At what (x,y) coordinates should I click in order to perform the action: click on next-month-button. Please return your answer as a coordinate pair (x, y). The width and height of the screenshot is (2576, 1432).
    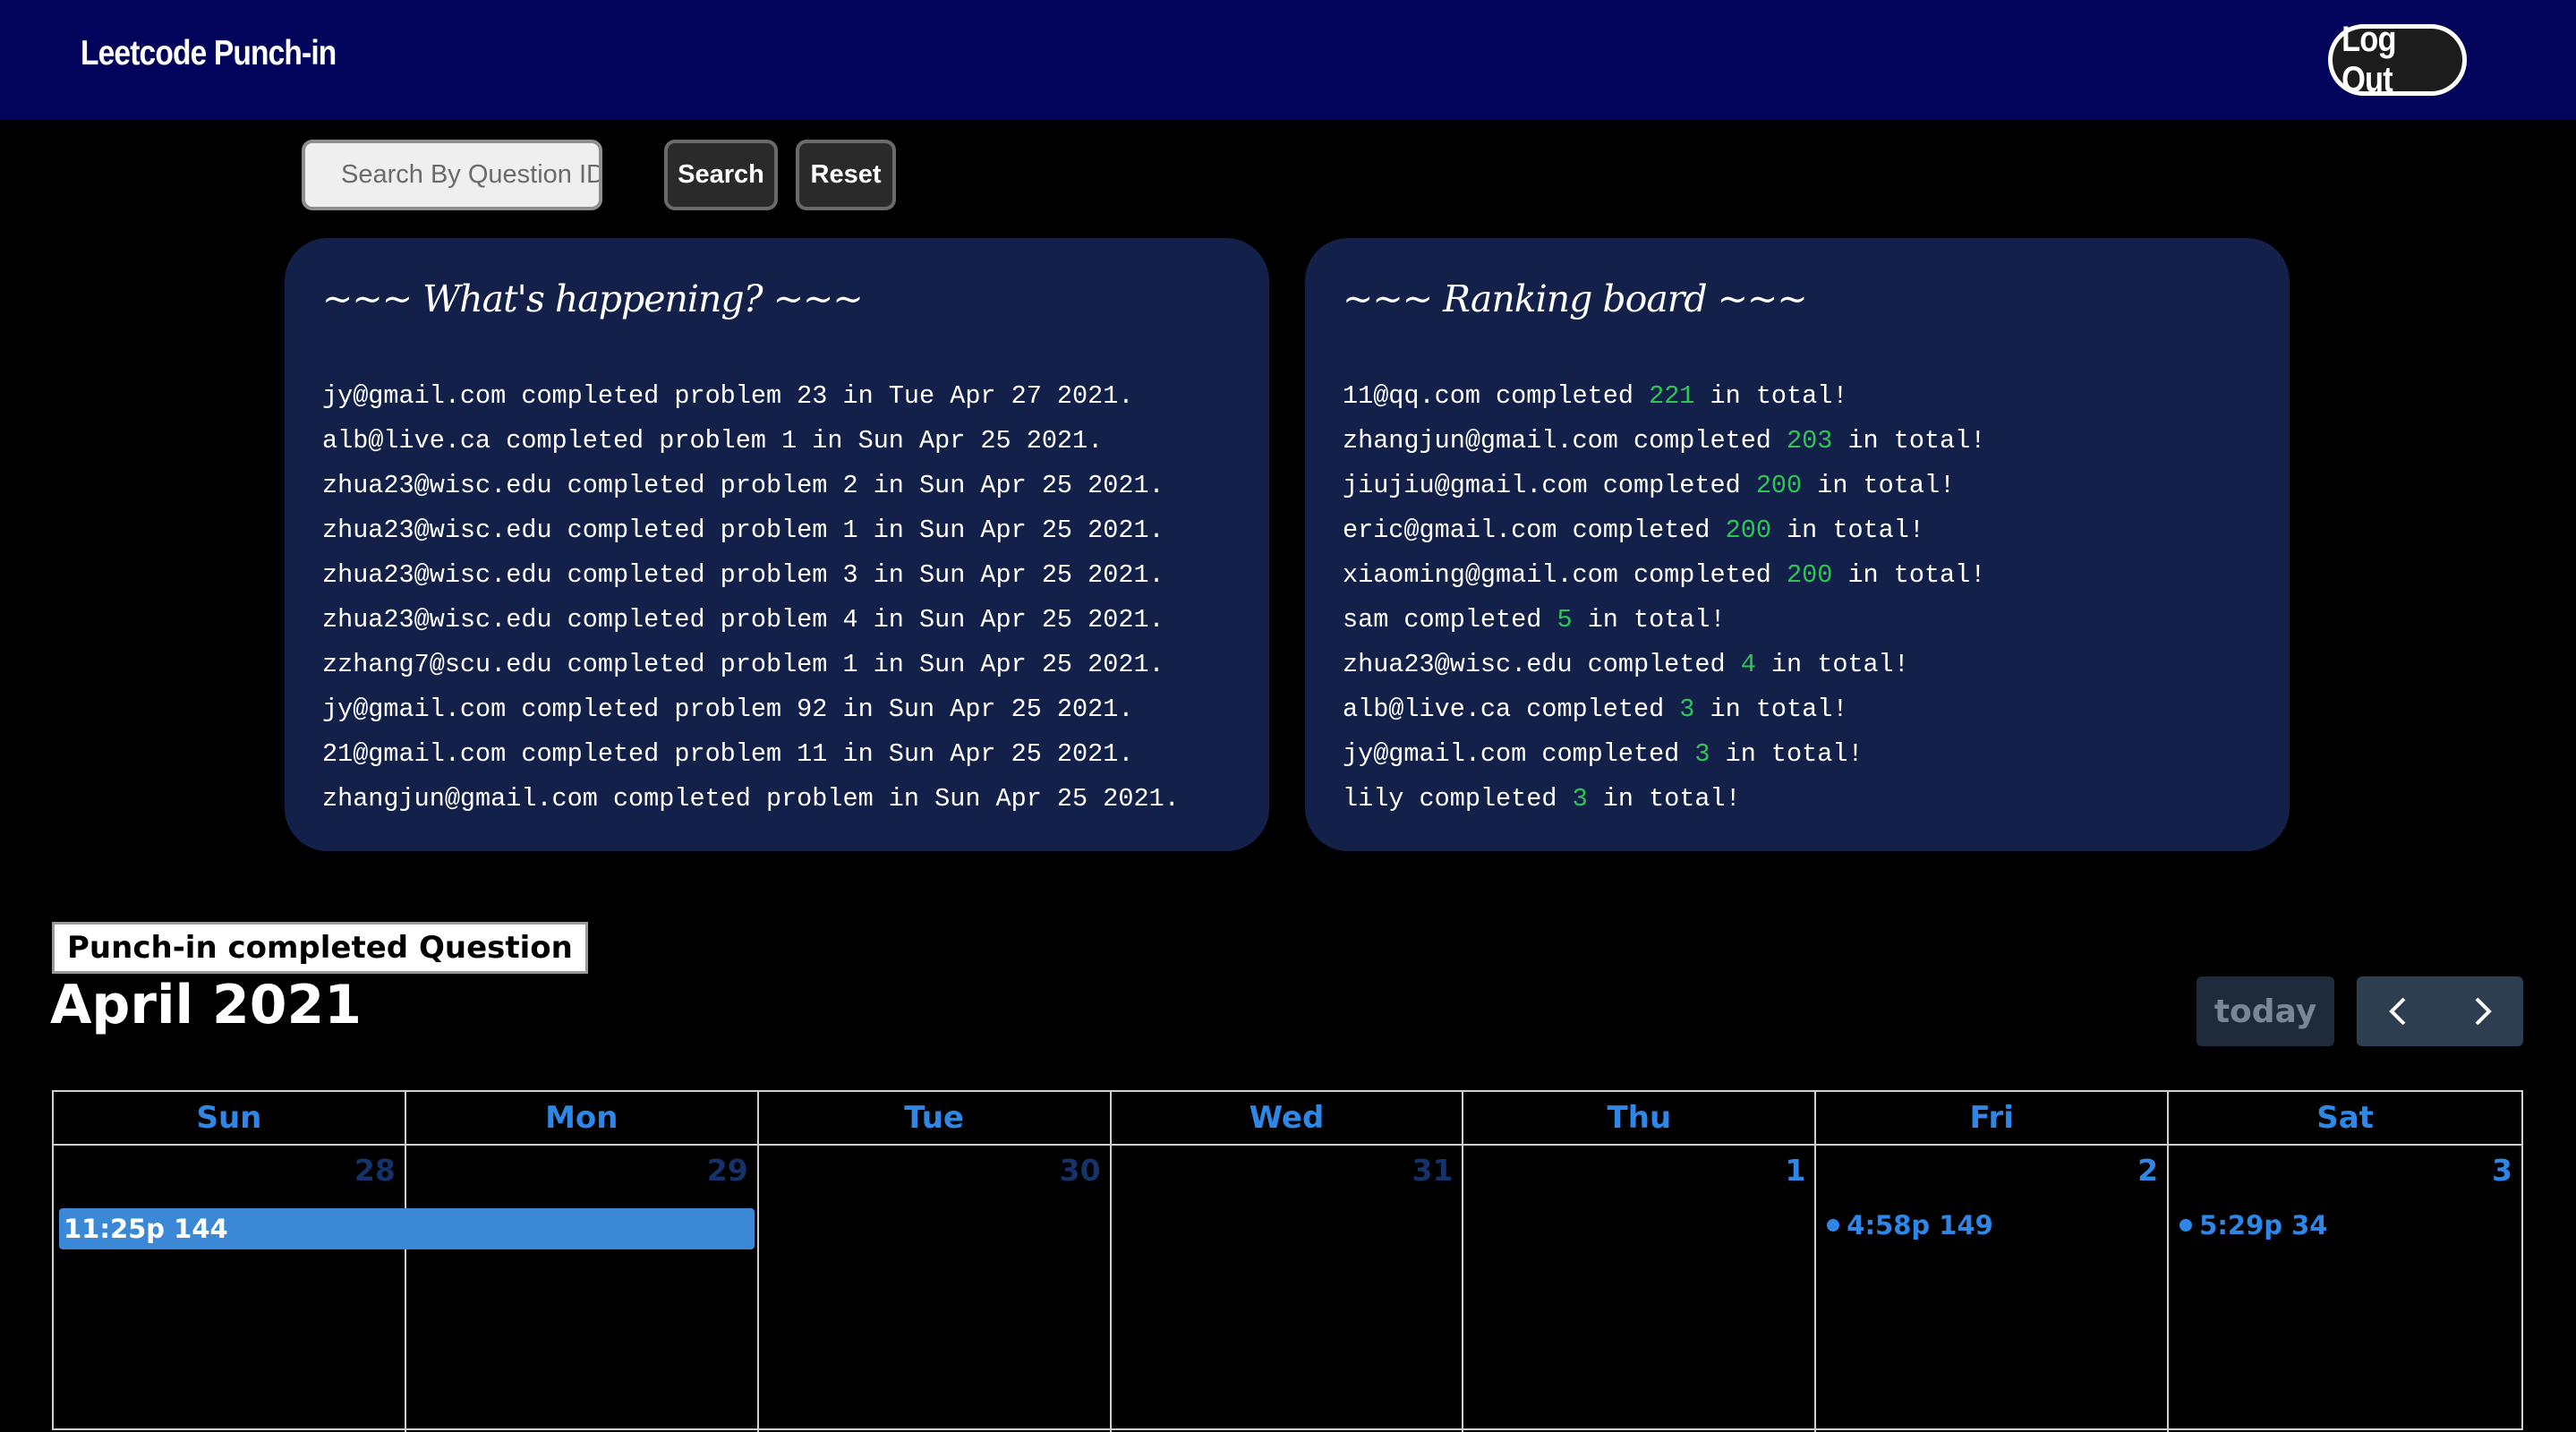
    Looking at the image, I should click on (2481, 1011).